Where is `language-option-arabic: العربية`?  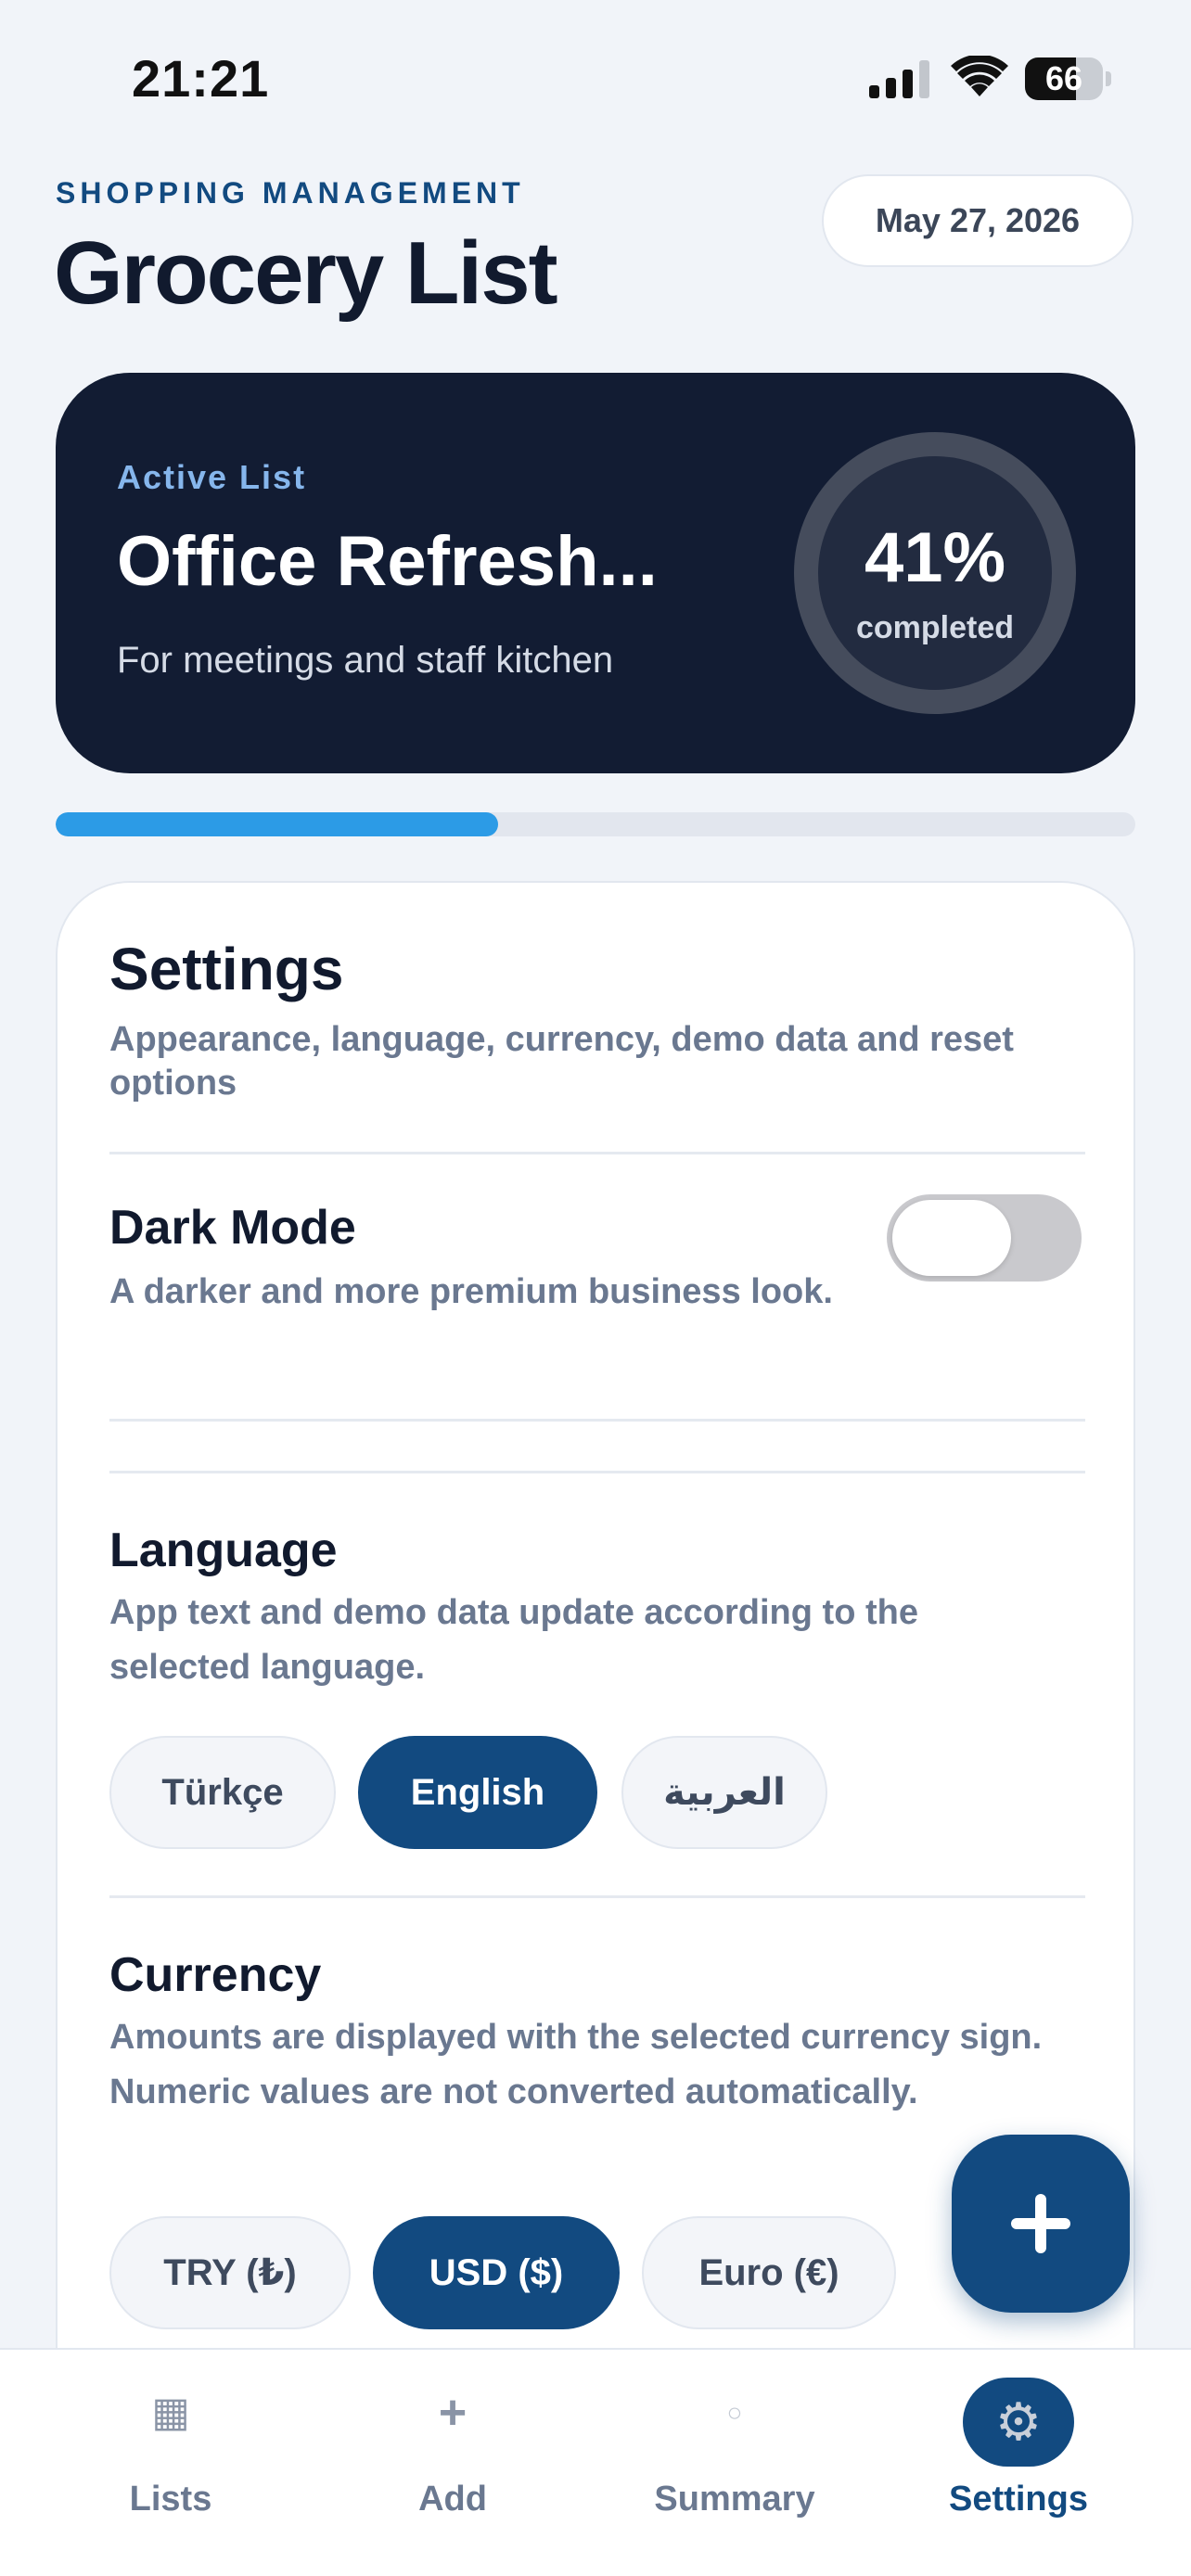
language-option-arabic: العربية is located at coordinates (724, 1793).